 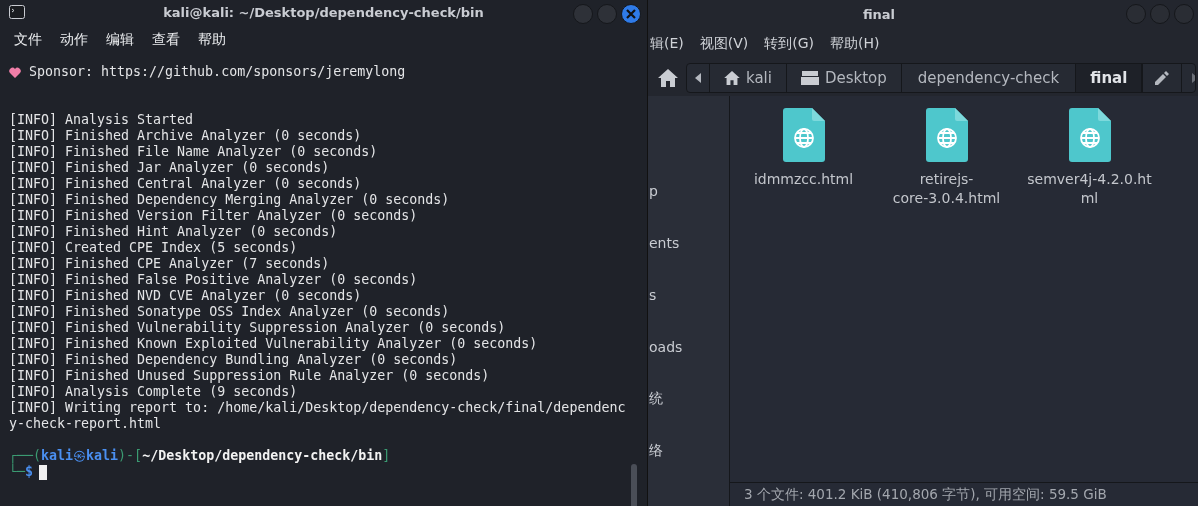 I want to click on prompt-bracket: )-[, so click(x=130, y=456).